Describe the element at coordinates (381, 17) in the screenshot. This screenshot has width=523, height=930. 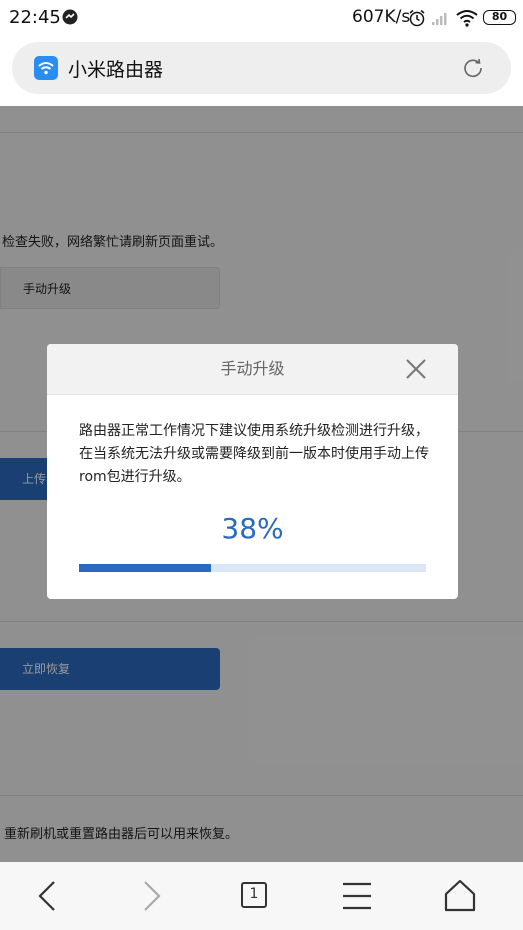
I see `network-speed: 607K/s` at that location.